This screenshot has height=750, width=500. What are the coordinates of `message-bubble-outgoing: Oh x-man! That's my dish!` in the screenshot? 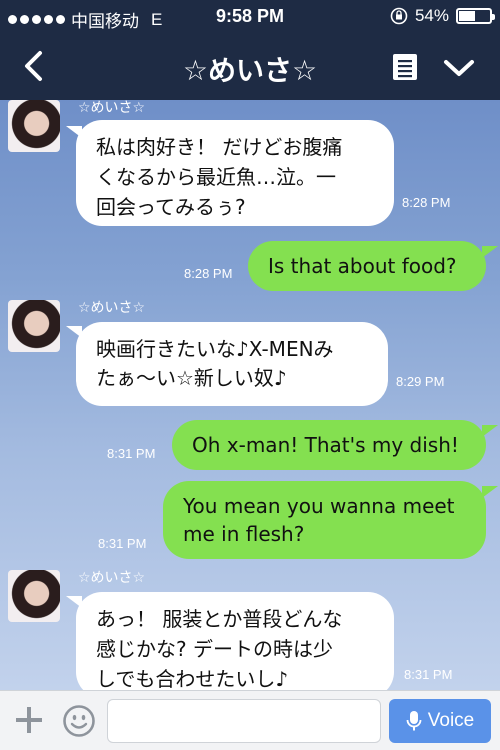 It's located at (329, 445).